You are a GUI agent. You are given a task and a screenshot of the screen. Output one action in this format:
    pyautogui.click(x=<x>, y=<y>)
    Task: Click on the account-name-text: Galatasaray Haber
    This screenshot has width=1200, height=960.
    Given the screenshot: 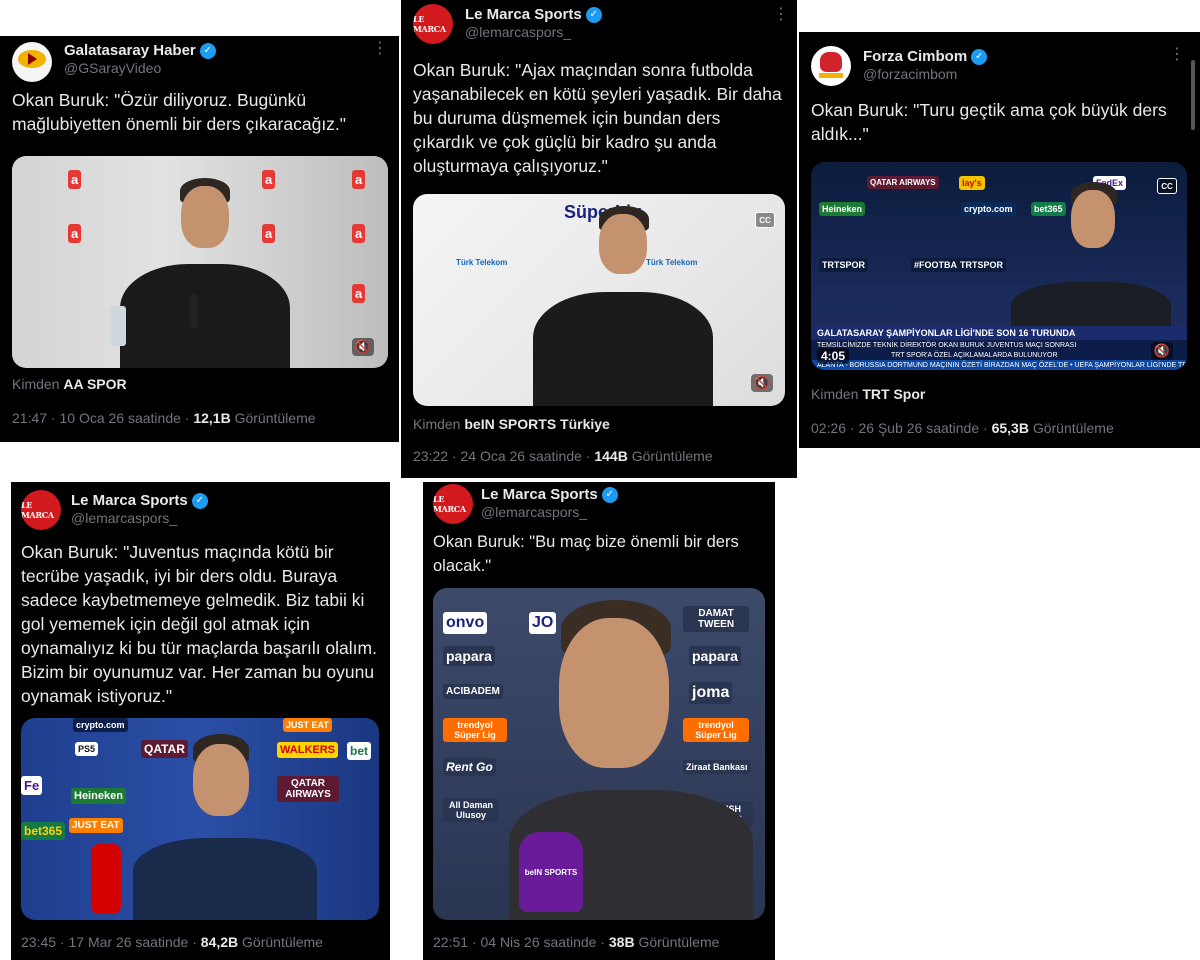 What is the action you would take?
    pyautogui.click(x=130, y=50)
    